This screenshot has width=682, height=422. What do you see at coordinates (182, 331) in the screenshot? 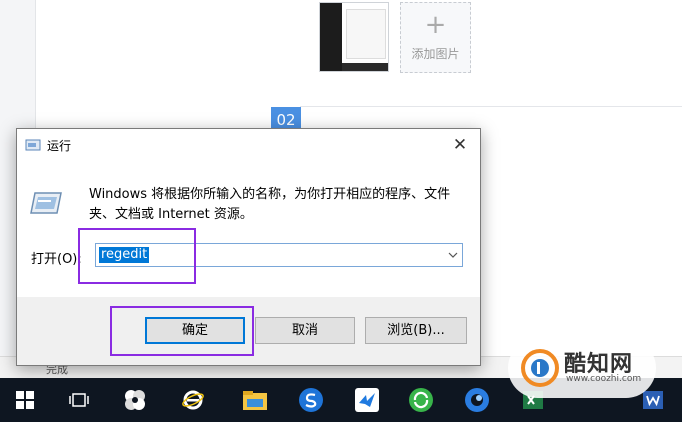
I see `ok-highlight-box` at bounding box center [182, 331].